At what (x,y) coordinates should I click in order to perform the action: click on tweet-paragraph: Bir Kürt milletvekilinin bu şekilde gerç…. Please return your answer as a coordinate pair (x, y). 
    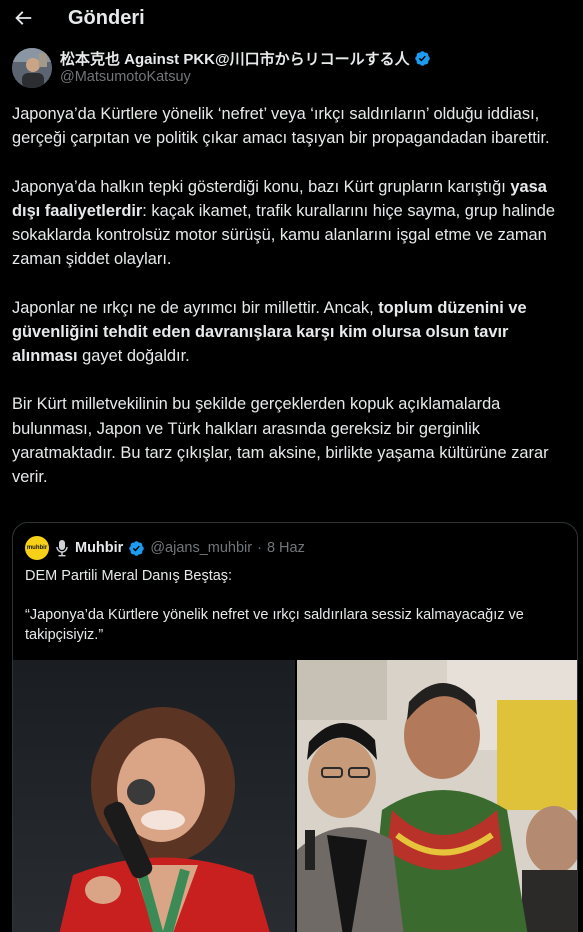
    Looking at the image, I should click on (295, 440).